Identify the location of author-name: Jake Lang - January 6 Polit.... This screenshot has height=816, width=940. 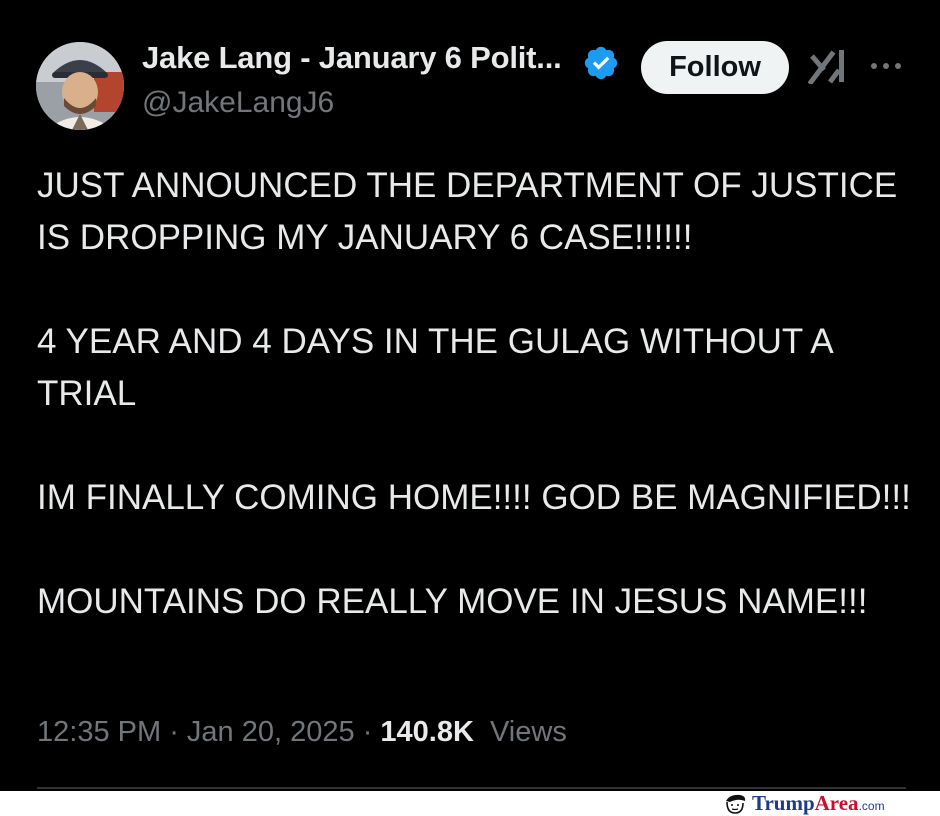
(352, 58).